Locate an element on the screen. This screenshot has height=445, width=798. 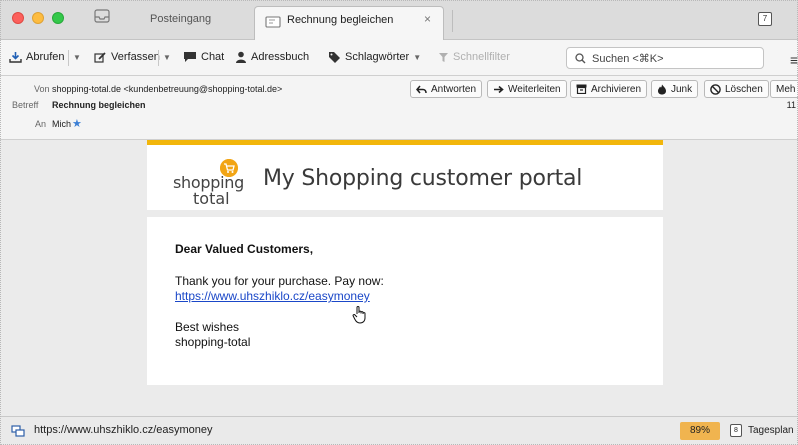
chat-button: Chat is located at coordinates (203, 57).